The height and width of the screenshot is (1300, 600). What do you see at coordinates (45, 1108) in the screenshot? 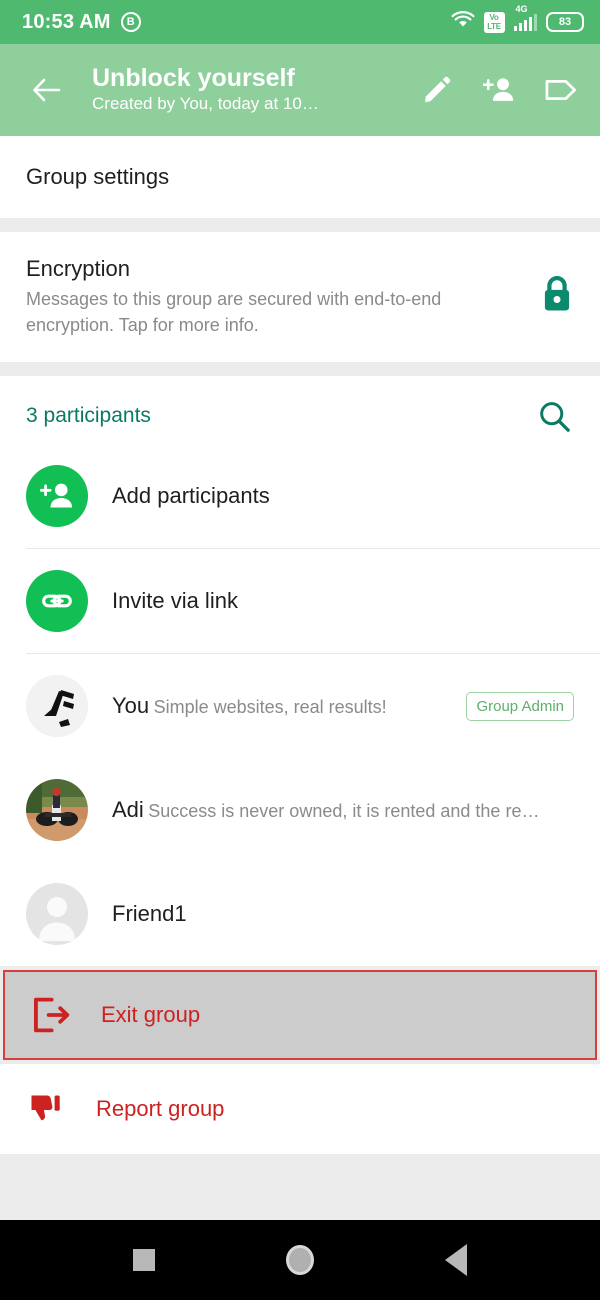
I see `thumbs-down-icon` at bounding box center [45, 1108].